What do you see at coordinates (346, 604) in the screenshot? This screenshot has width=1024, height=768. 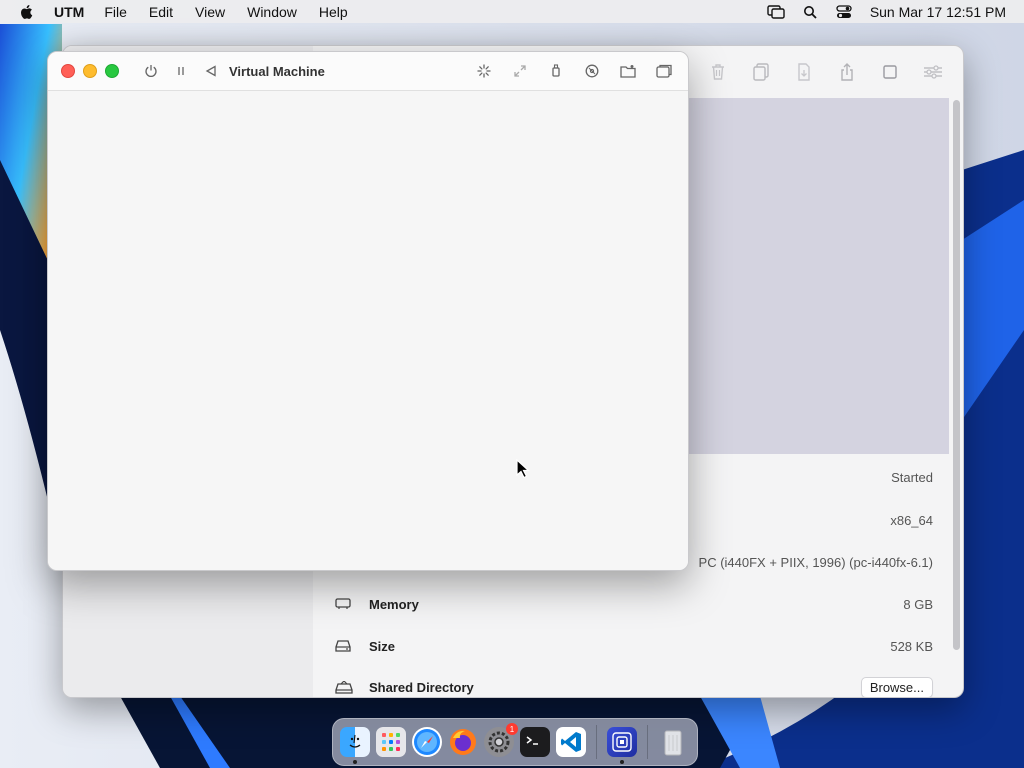 I see `memory-icon` at bounding box center [346, 604].